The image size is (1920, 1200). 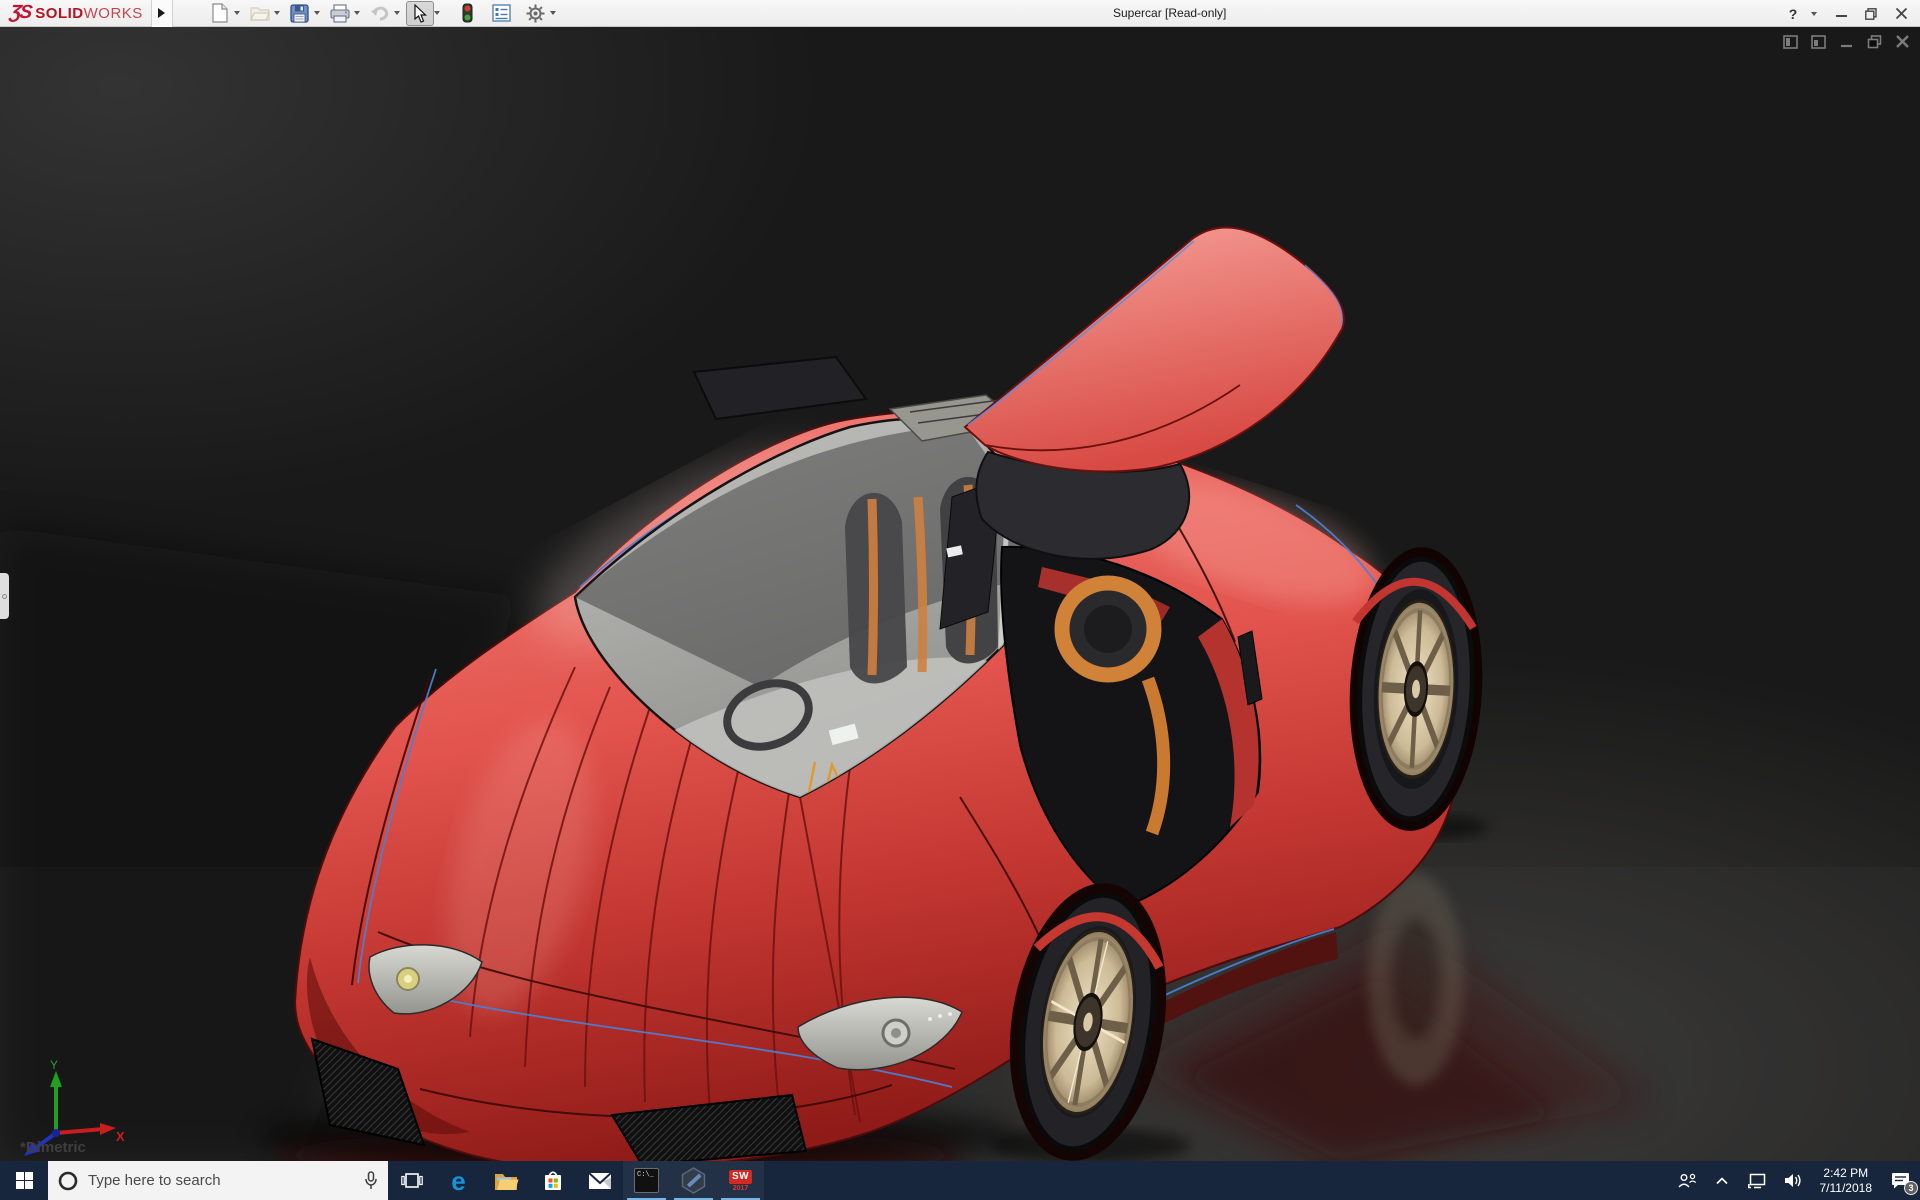 What do you see at coordinates (371, 1180) in the screenshot?
I see `microphone-icon` at bounding box center [371, 1180].